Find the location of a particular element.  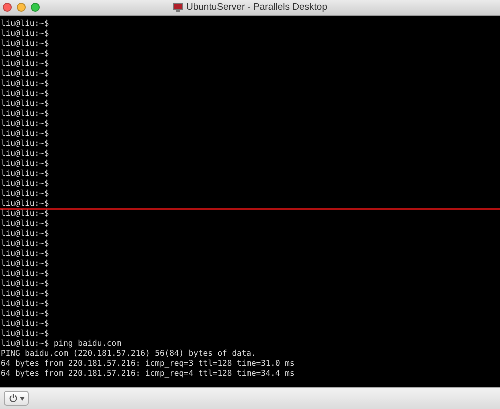

terminal-line: 64 bytes from 220.181.57.216: icmp_req=4 ttl=128 time=34.4 ms is located at coordinates (147, 374).